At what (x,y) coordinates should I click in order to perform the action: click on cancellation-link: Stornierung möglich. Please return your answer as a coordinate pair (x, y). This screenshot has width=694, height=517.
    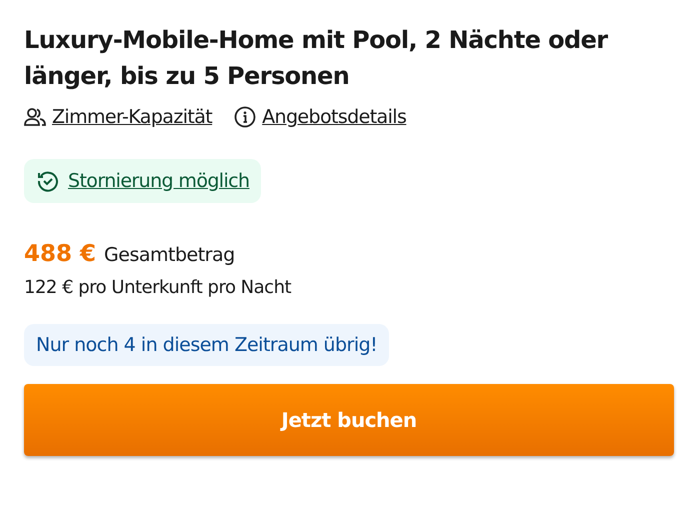
    Looking at the image, I should click on (159, 181).